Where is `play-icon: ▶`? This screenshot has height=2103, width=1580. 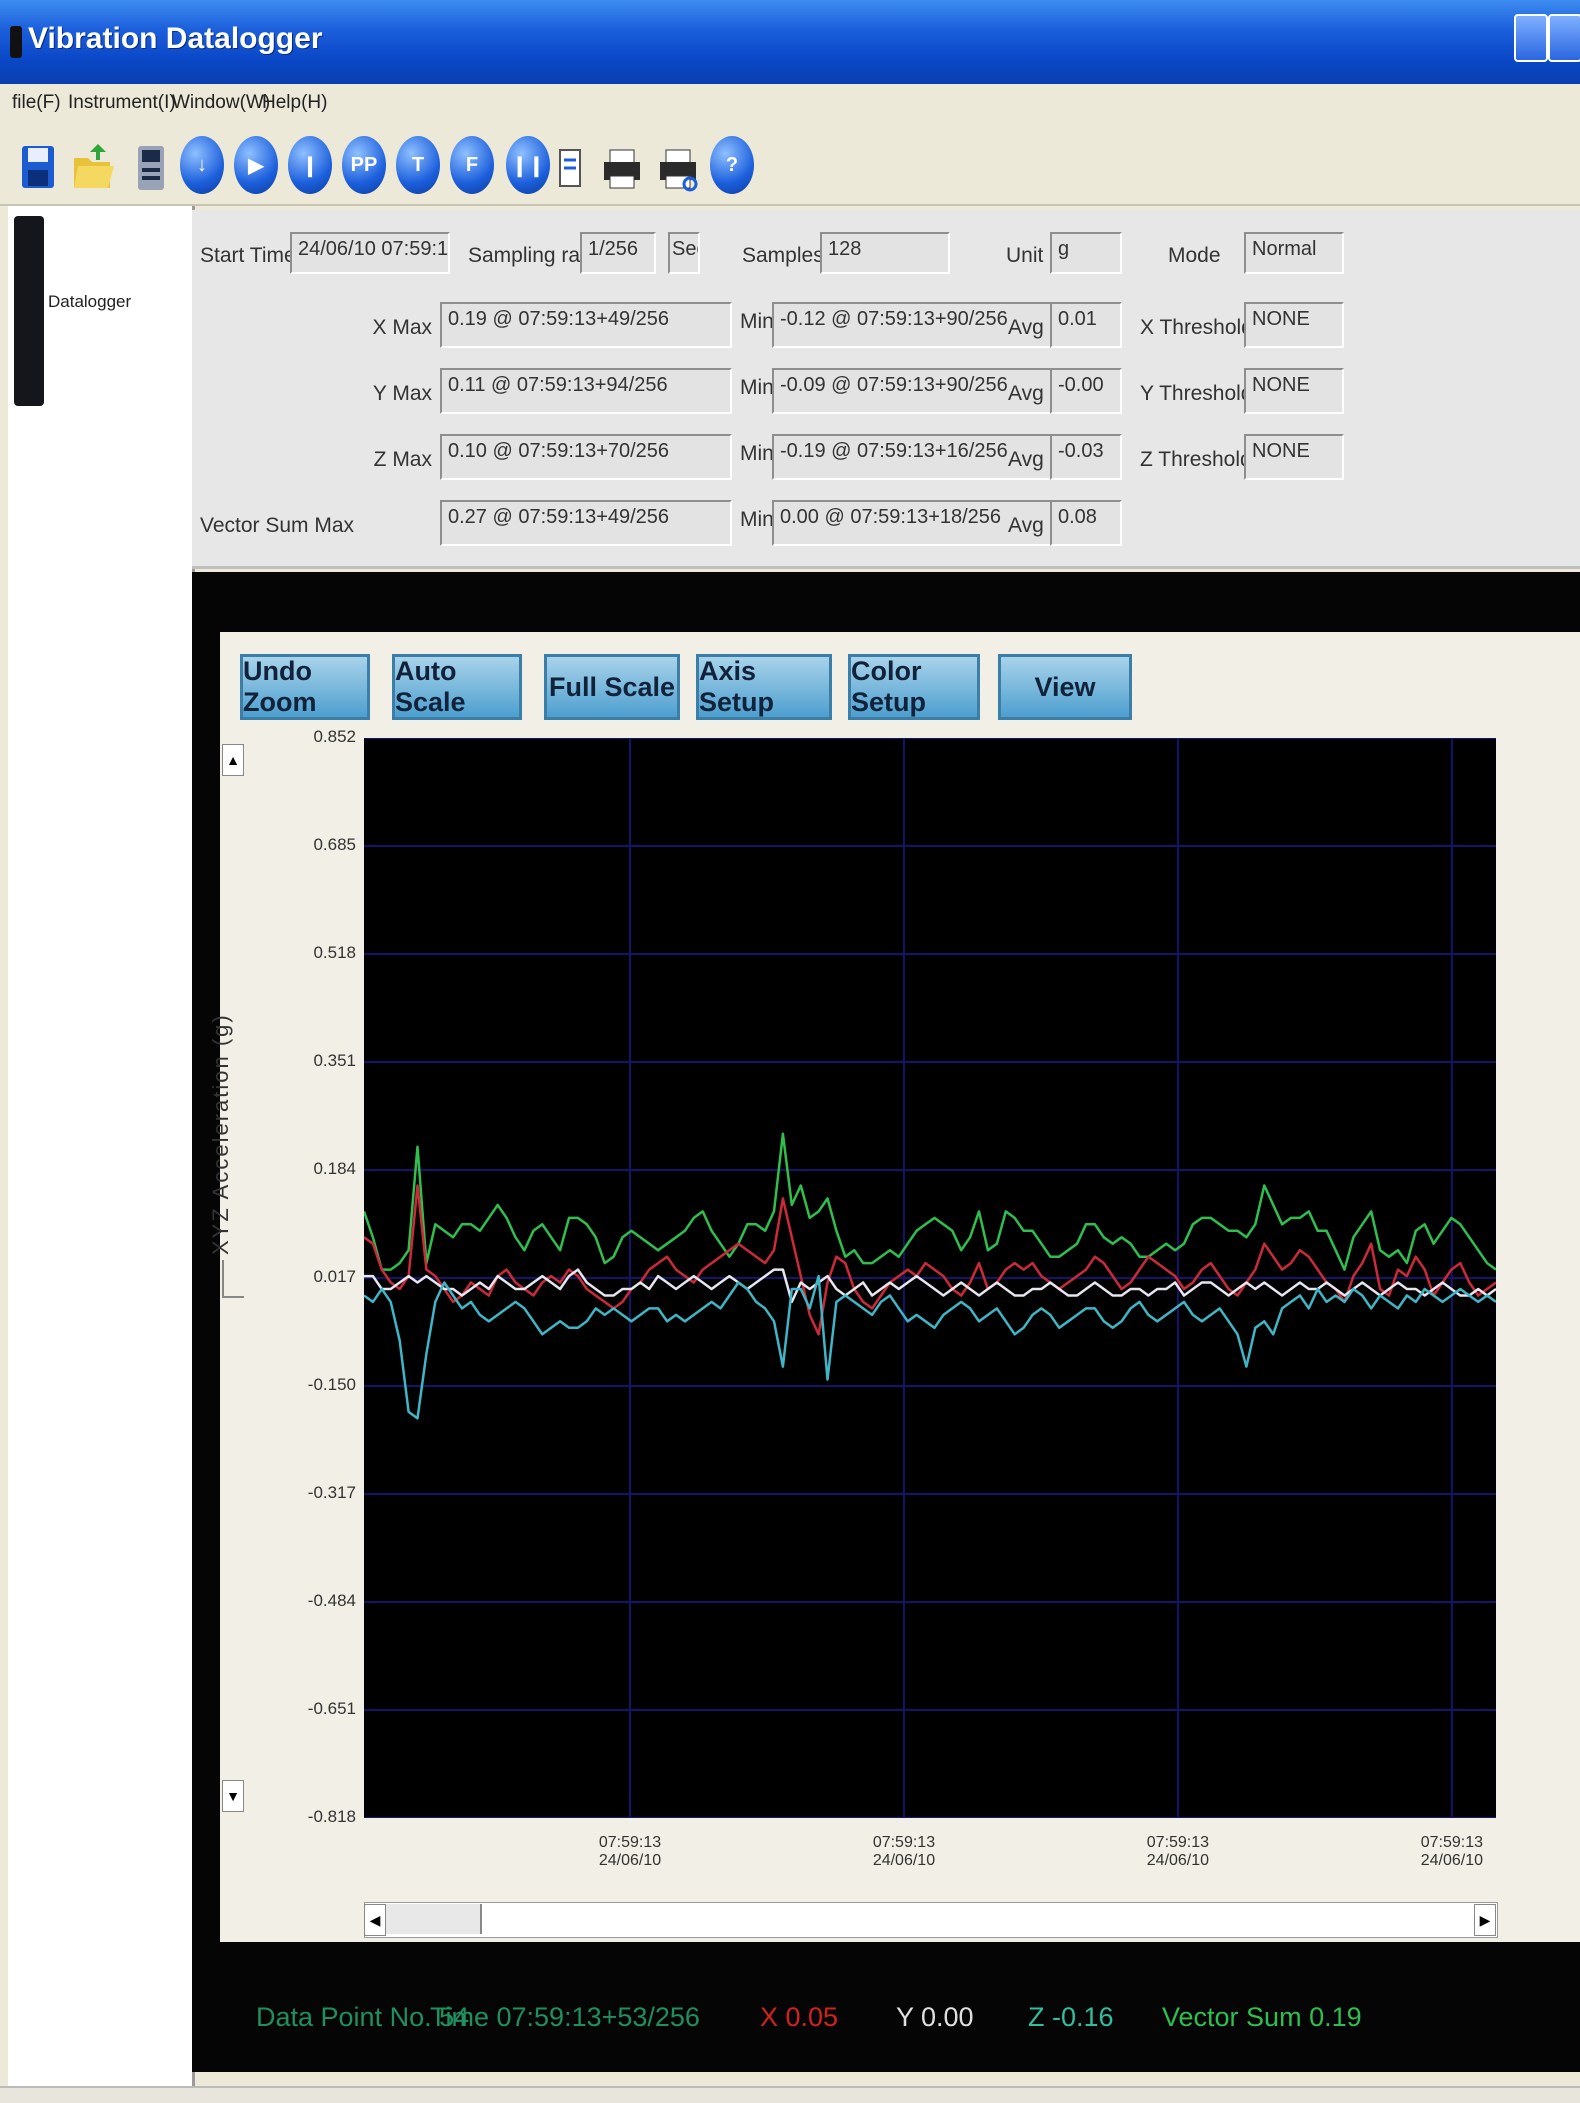 play-icon: ▶ is located at coordinates (256, 165).